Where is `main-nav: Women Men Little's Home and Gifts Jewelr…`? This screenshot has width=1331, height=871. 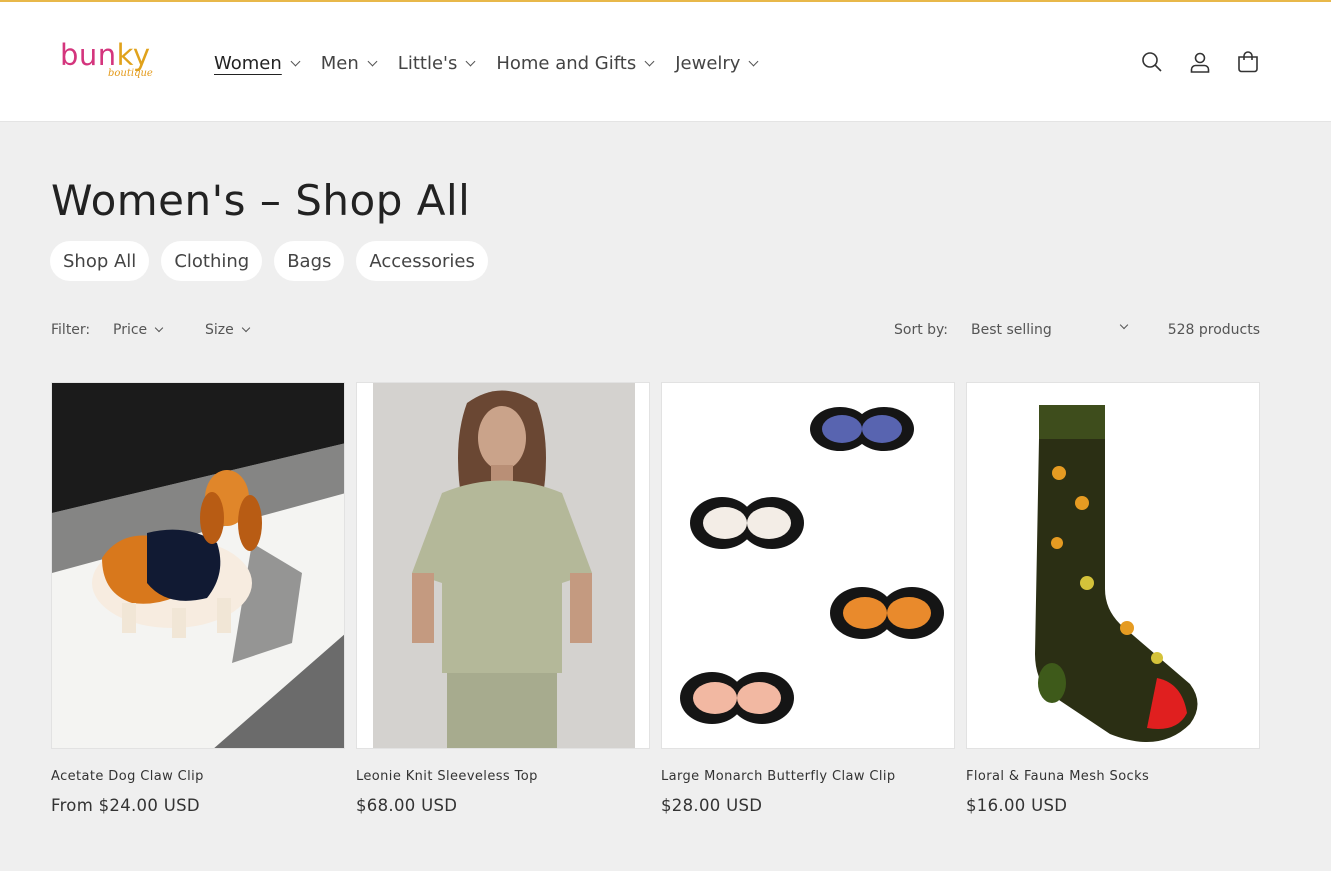 main-nav: Women Men Little's Home and Gifts Jewelr… is located at coordinates (496, 63).